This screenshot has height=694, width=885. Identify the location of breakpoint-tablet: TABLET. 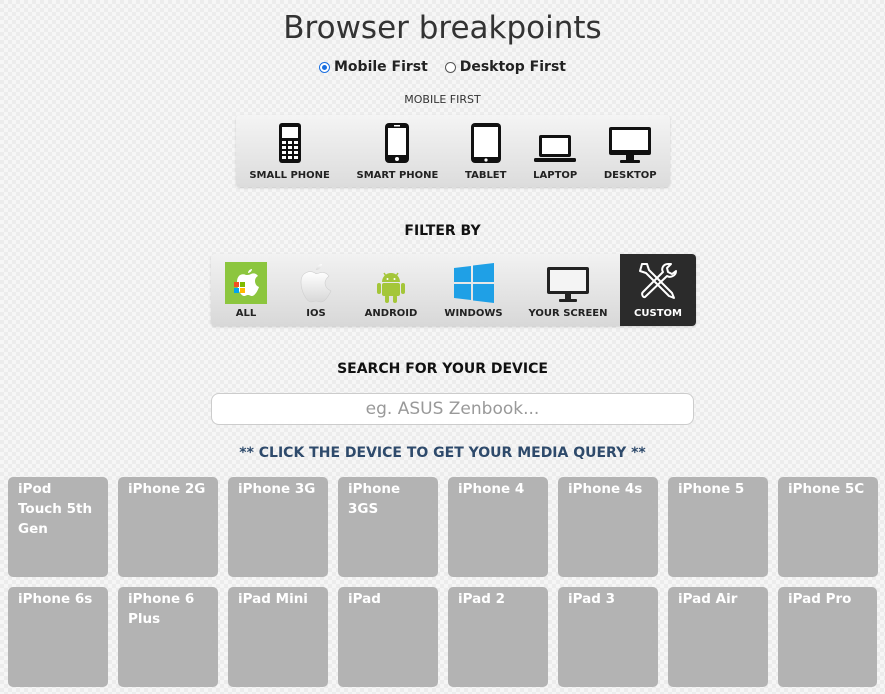
(485, 154).